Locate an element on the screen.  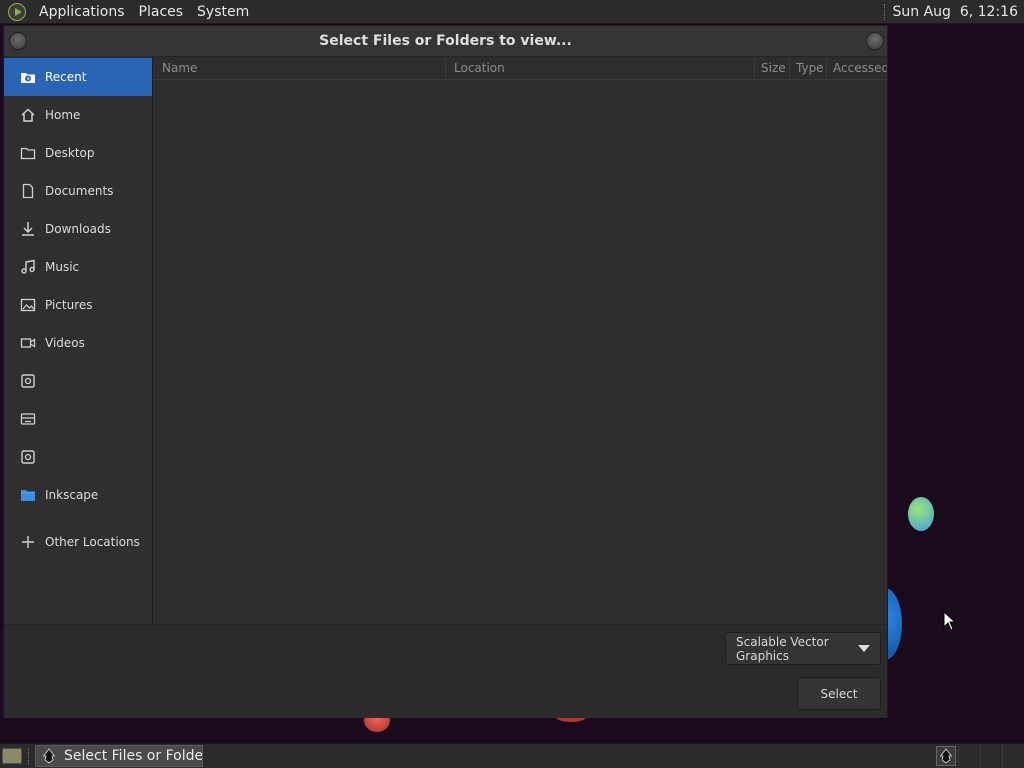
file-type-filter-dropdown: Scalable Vector Graphics is located at coordinates (803, 648).